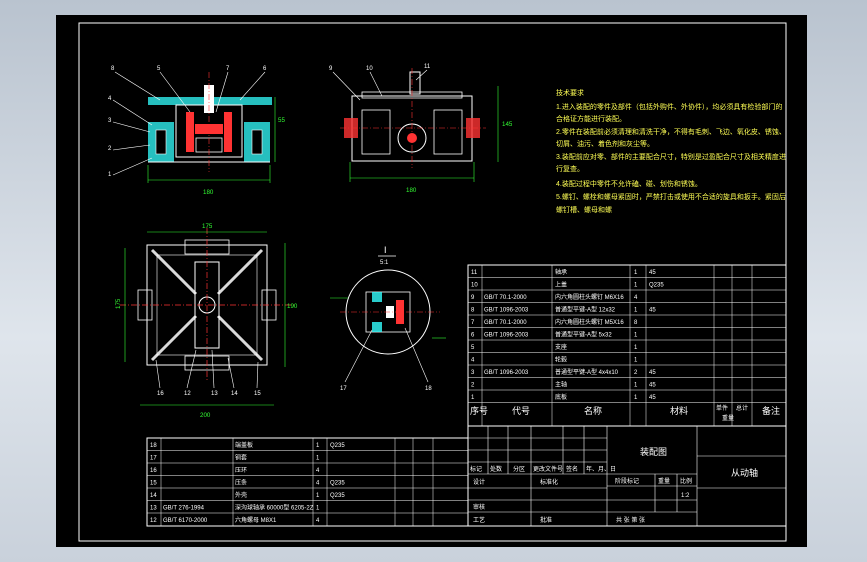  I want to click on tb-scale: 比例, so click(686, 481).